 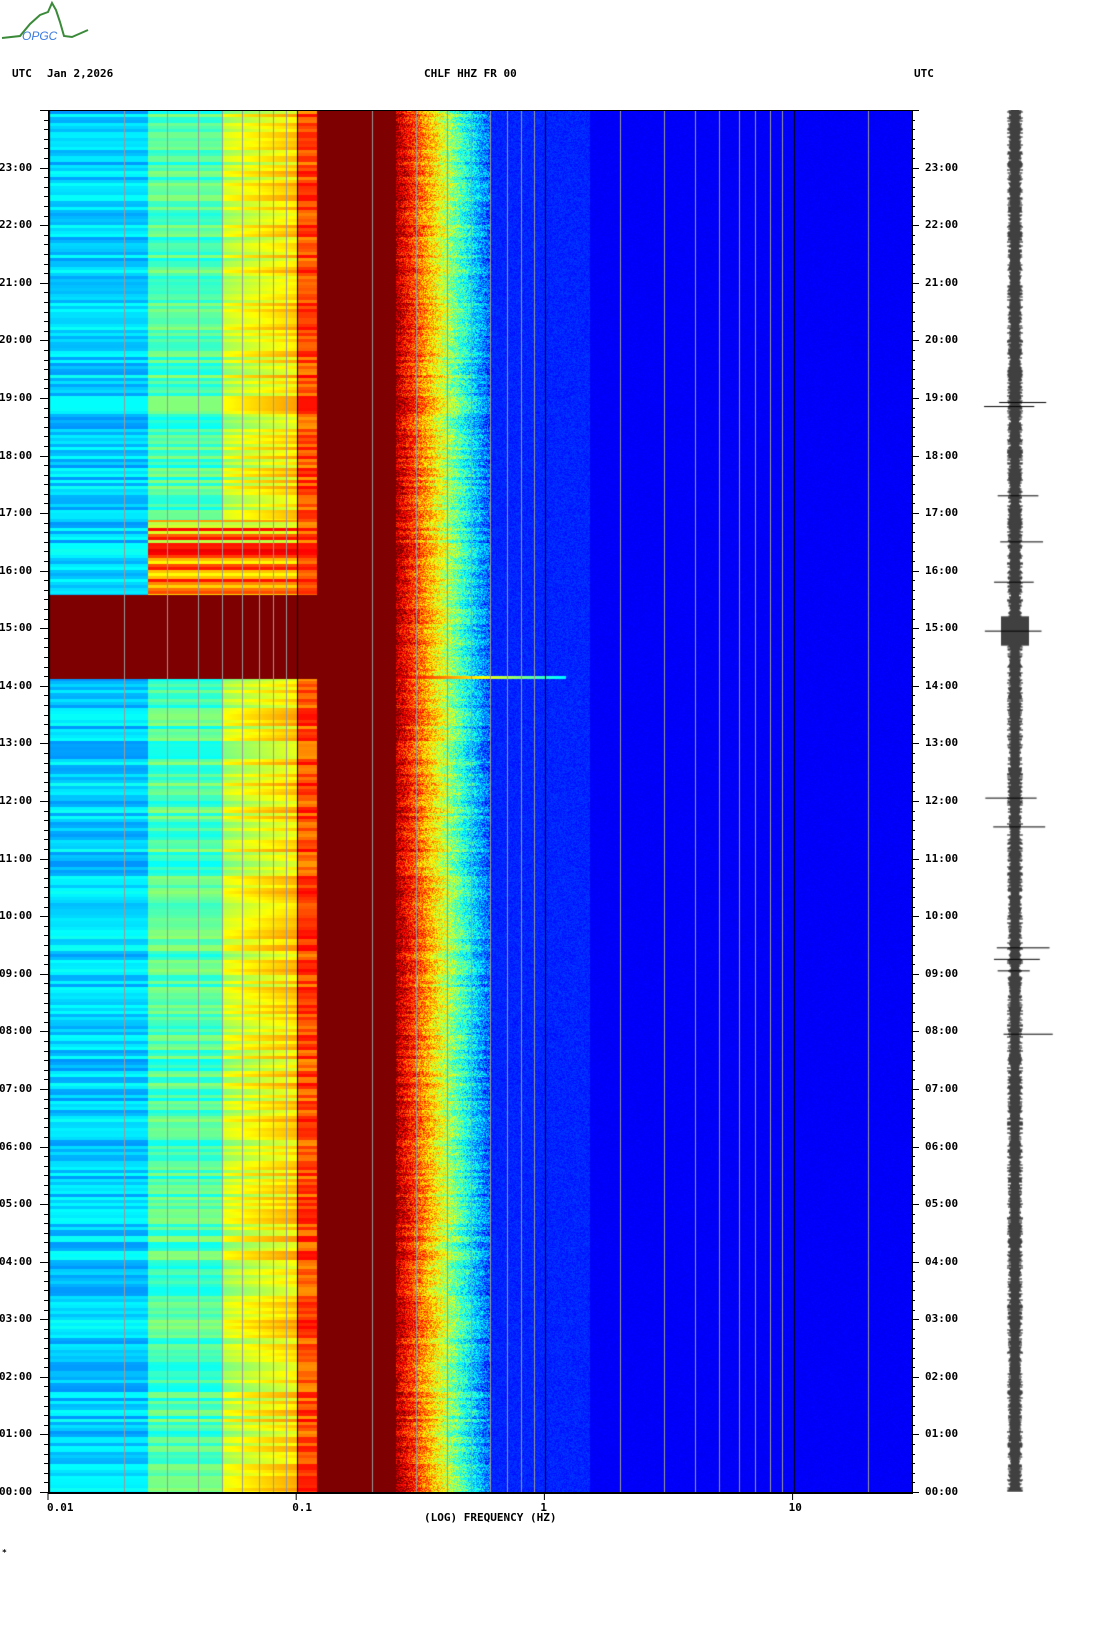 I want to click on y-tick-label-left: 09:00, so click(x=16, y=973).